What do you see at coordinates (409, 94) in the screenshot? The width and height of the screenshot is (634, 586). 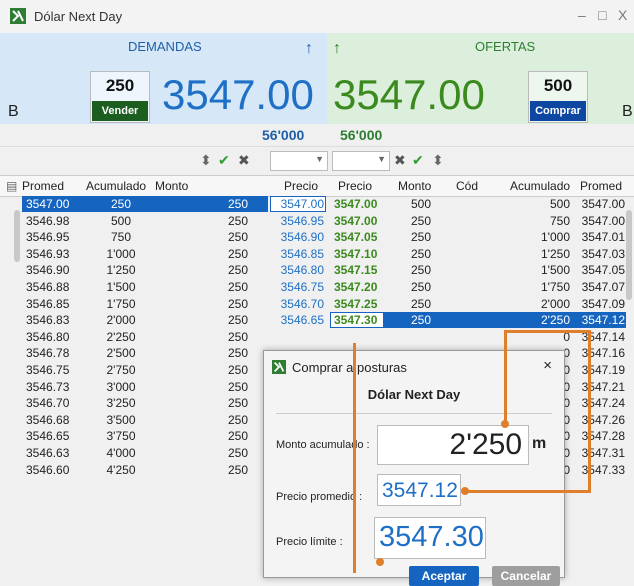 I see `offer-best-price: 3547.00` at bounding box center [409, 94].